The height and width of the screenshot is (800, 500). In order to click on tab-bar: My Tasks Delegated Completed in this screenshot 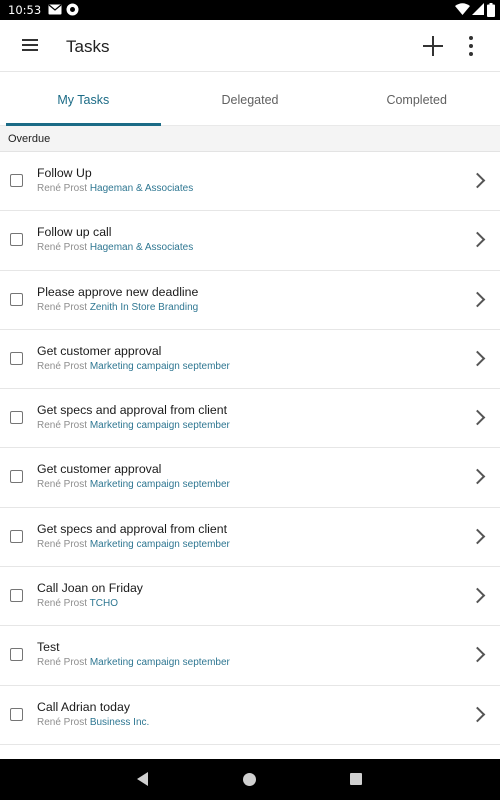, I will do `click(250, 99)`.